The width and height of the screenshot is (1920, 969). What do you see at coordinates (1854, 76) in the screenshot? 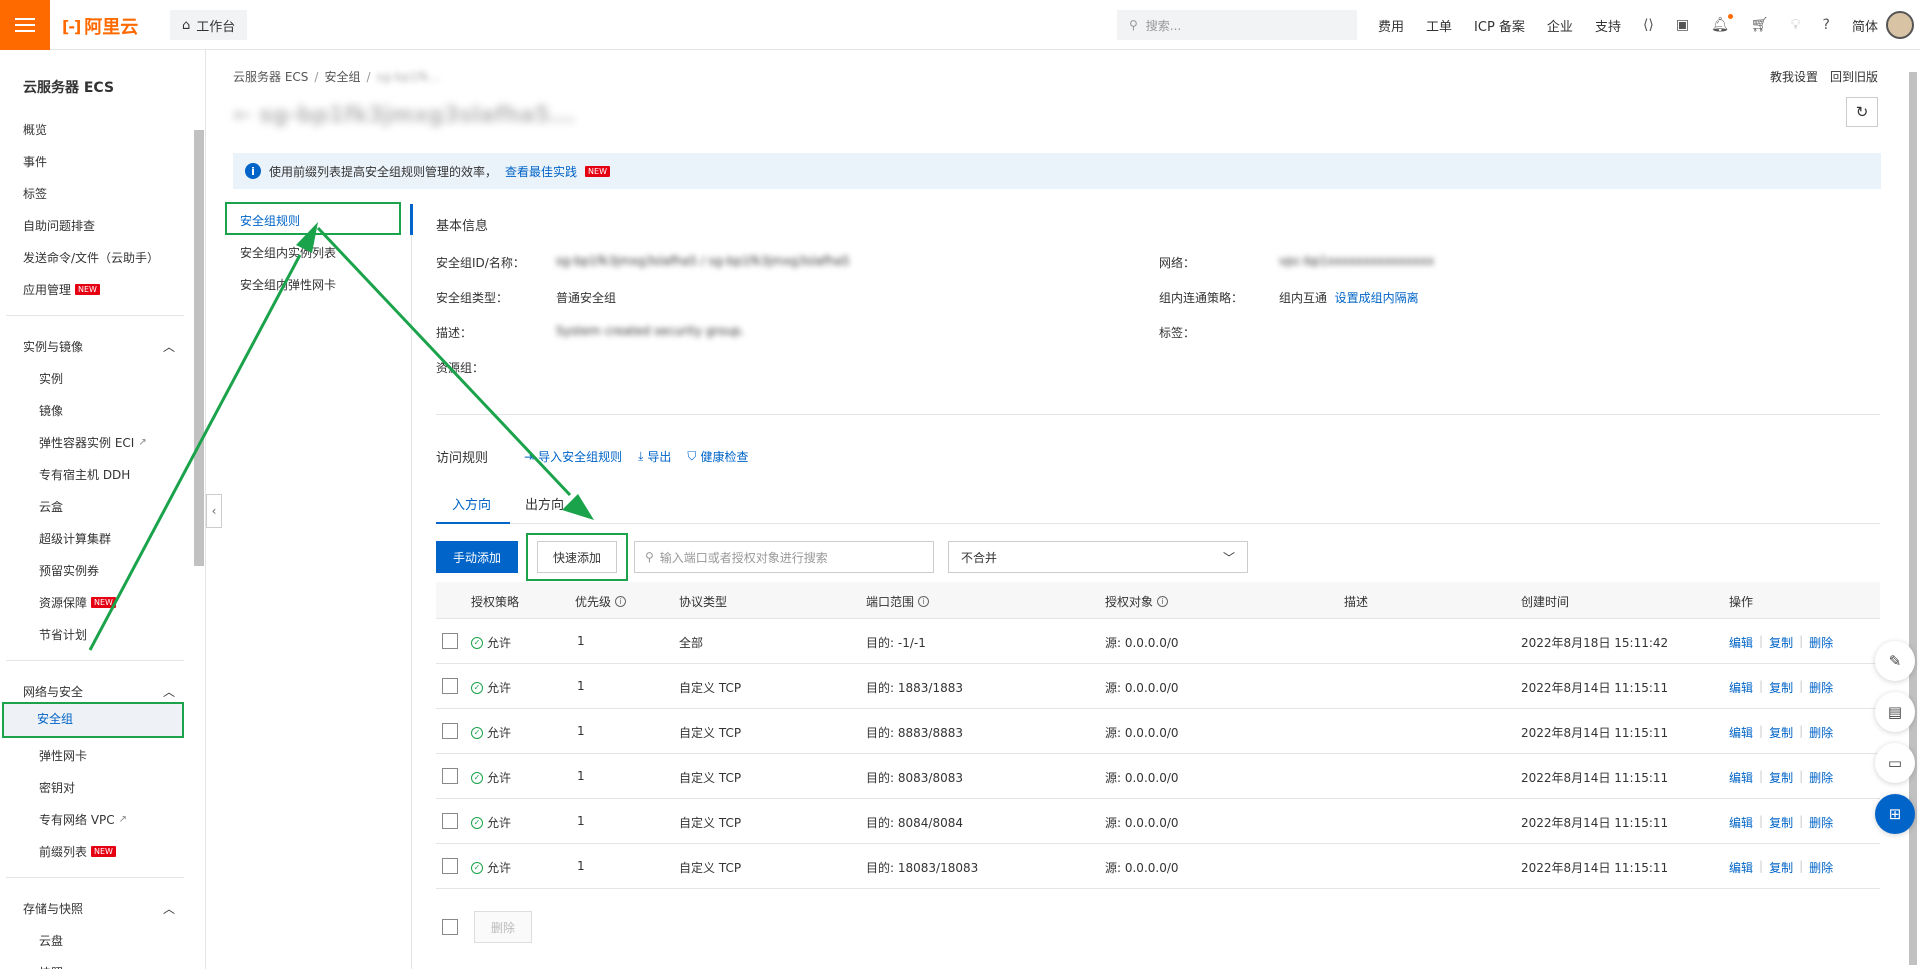
I see `old-version-link: 回到旧版` at bounding box center [1854, 76].